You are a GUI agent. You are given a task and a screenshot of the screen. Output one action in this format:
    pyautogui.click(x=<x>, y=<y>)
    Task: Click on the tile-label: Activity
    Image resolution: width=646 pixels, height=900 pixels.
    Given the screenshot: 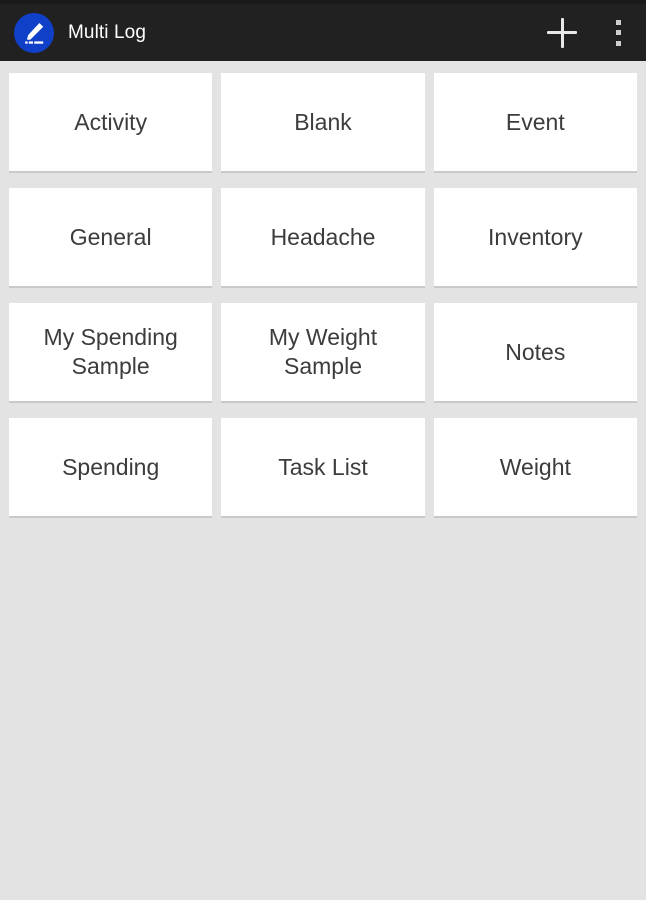 What is the action you would take?
    pyautogui.click(x=111, y=121)
    